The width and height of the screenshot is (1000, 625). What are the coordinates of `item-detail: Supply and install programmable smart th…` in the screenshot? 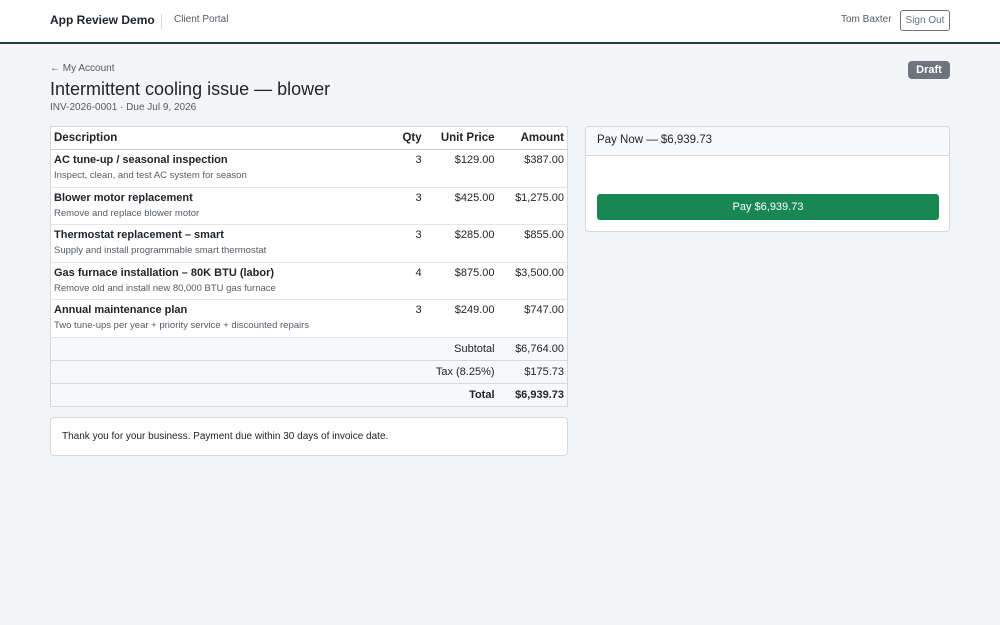 It's located at (160, 250).